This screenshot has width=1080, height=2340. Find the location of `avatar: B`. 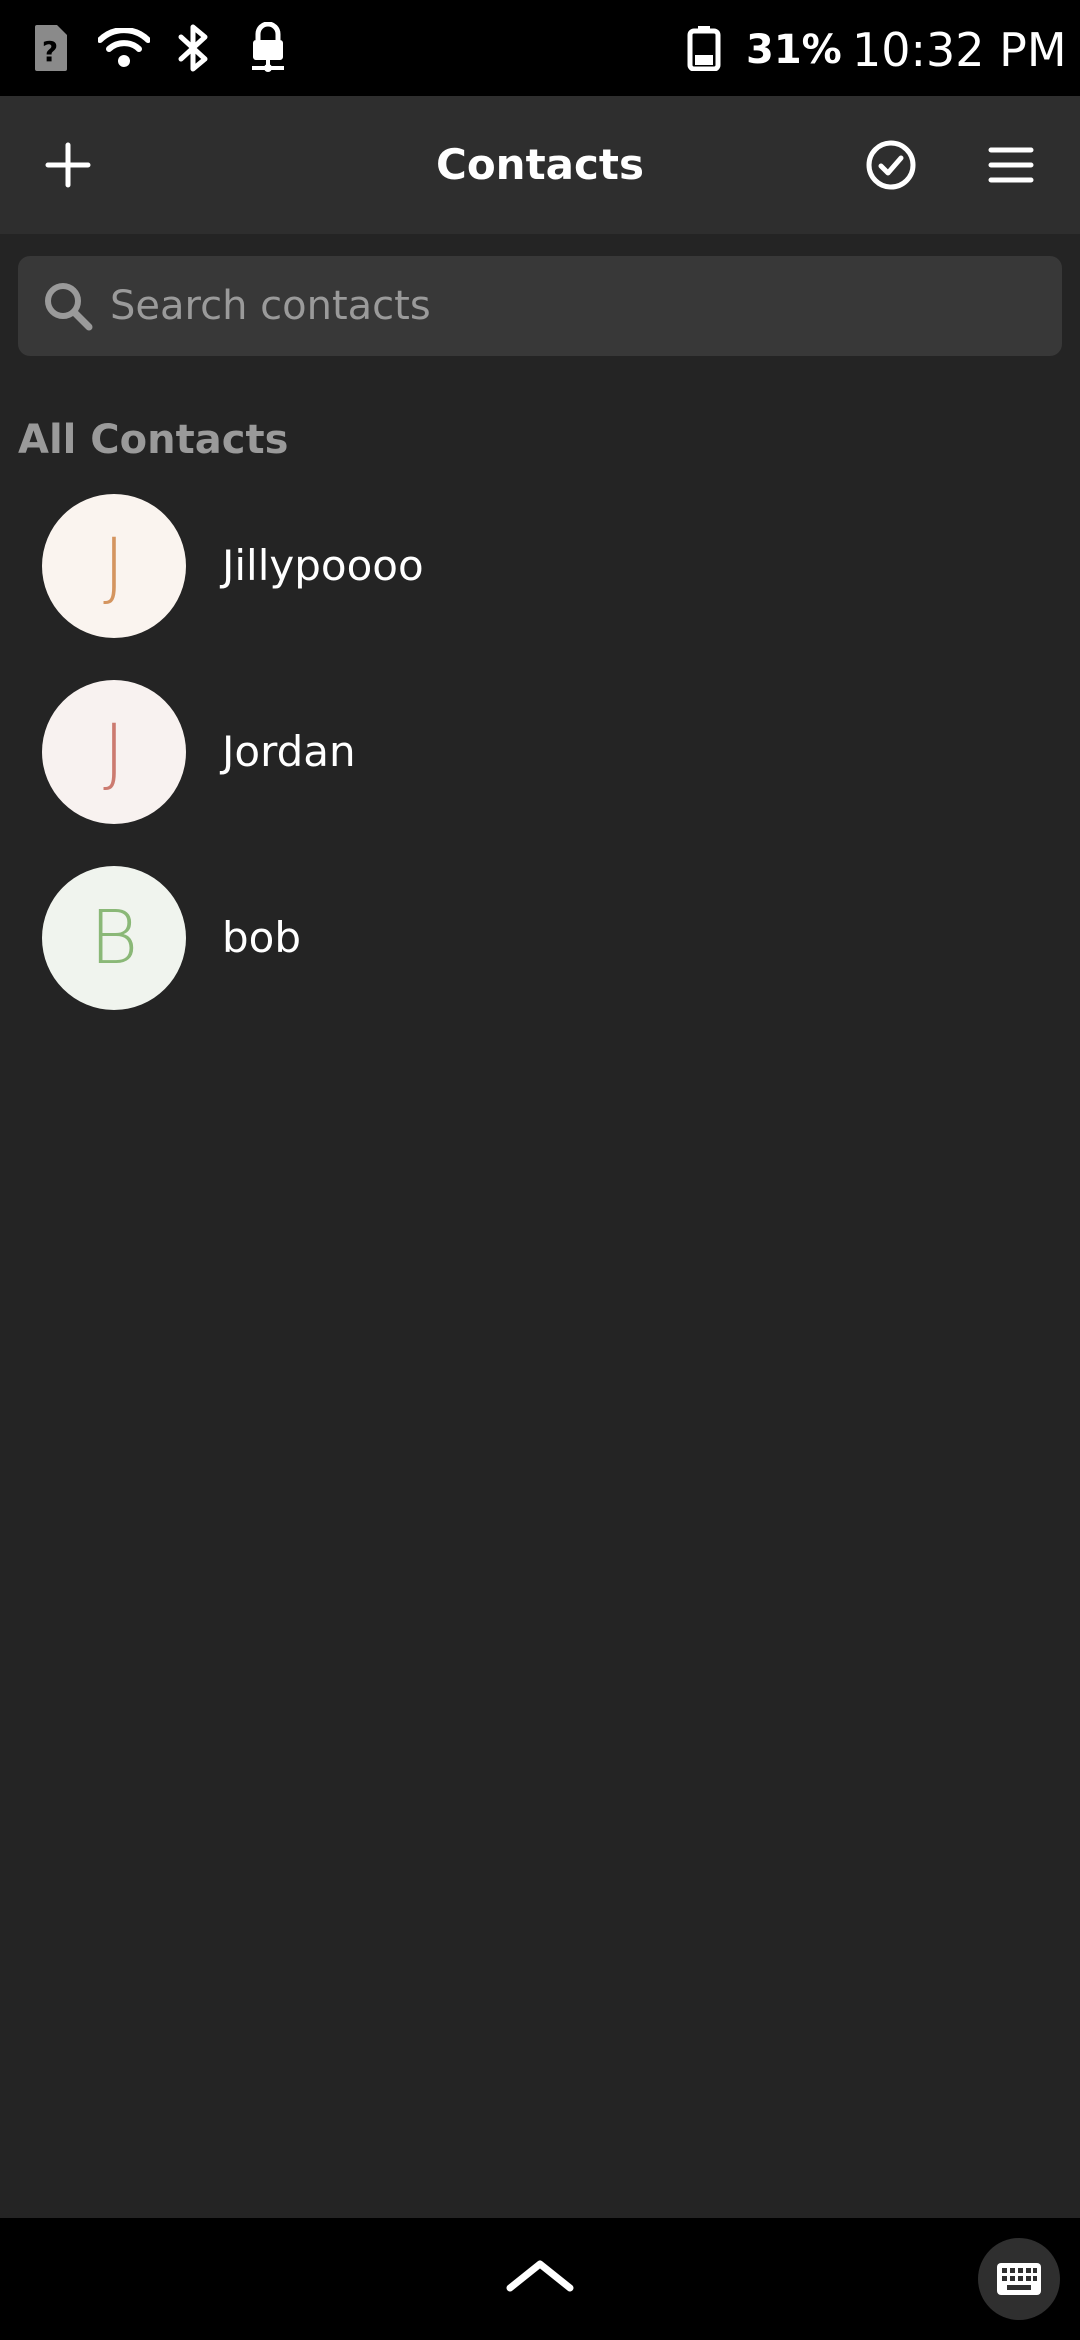

avatar: B is located at coordinates (114, 938).